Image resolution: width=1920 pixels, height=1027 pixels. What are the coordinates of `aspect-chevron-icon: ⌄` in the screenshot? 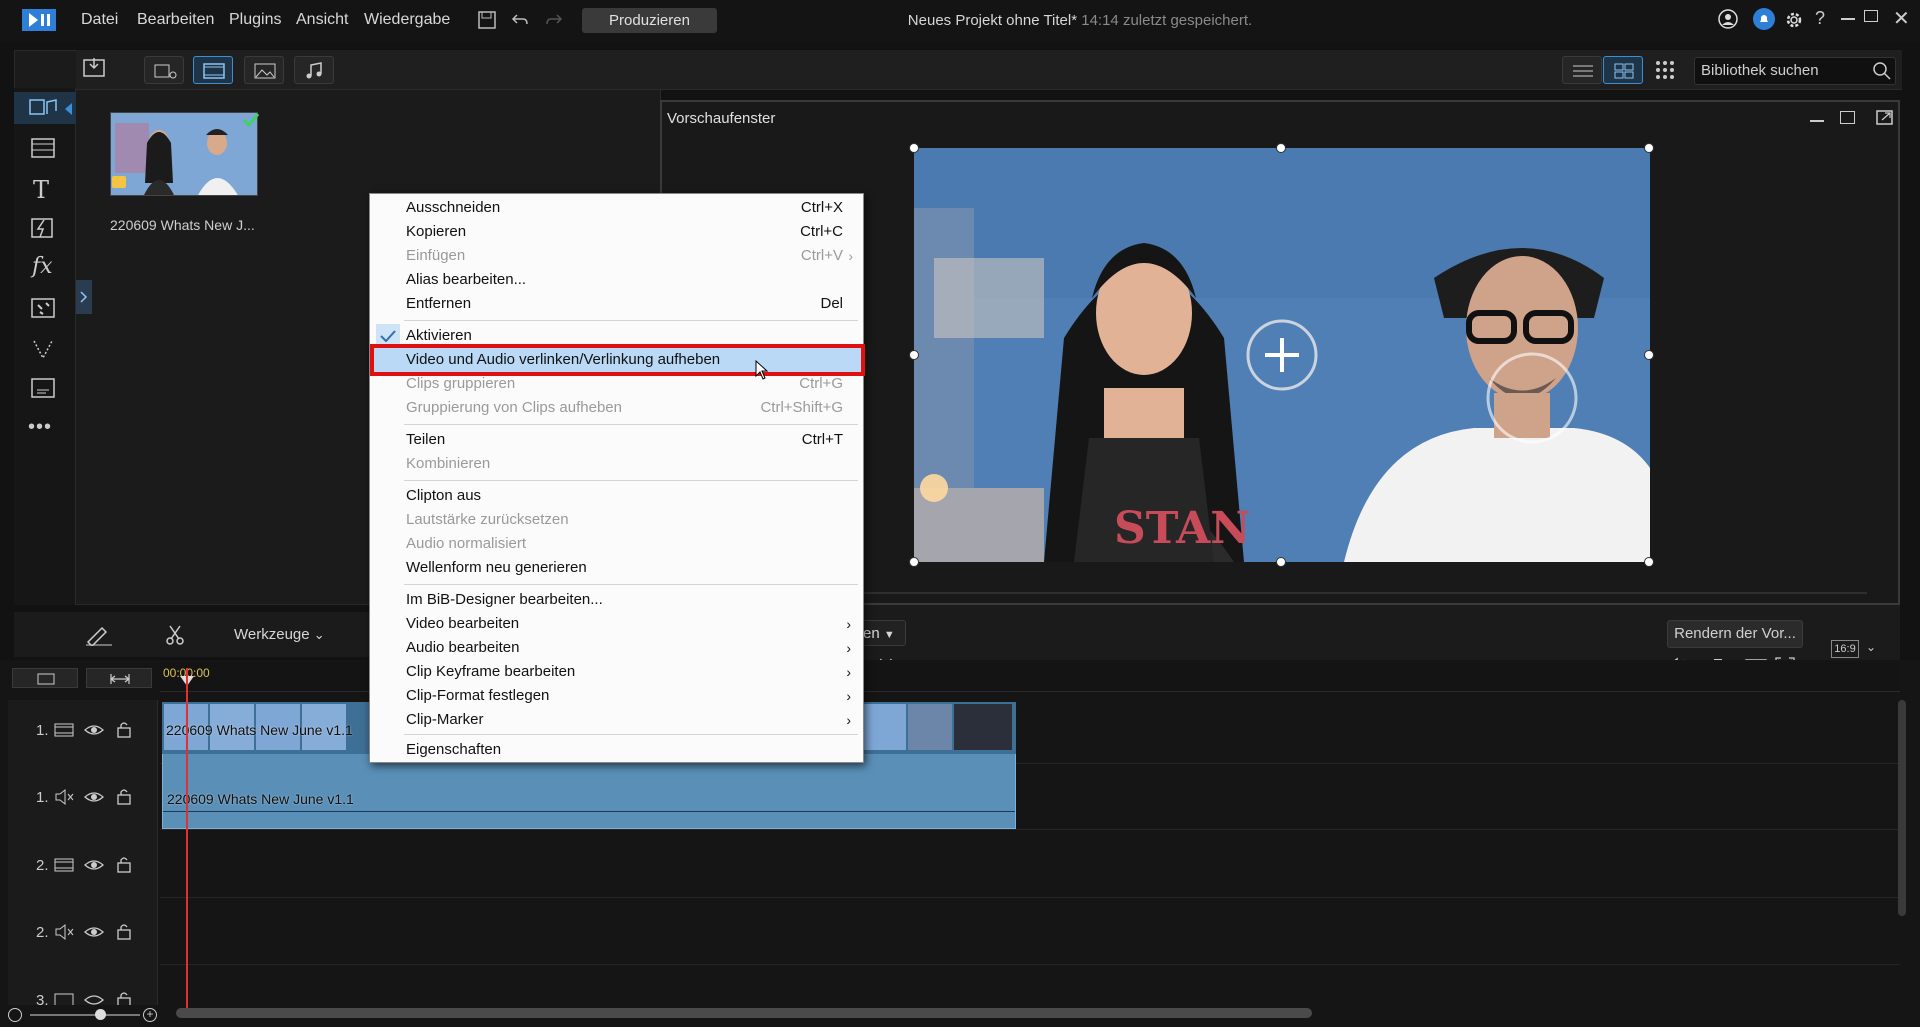 It's located at (1871, 647).